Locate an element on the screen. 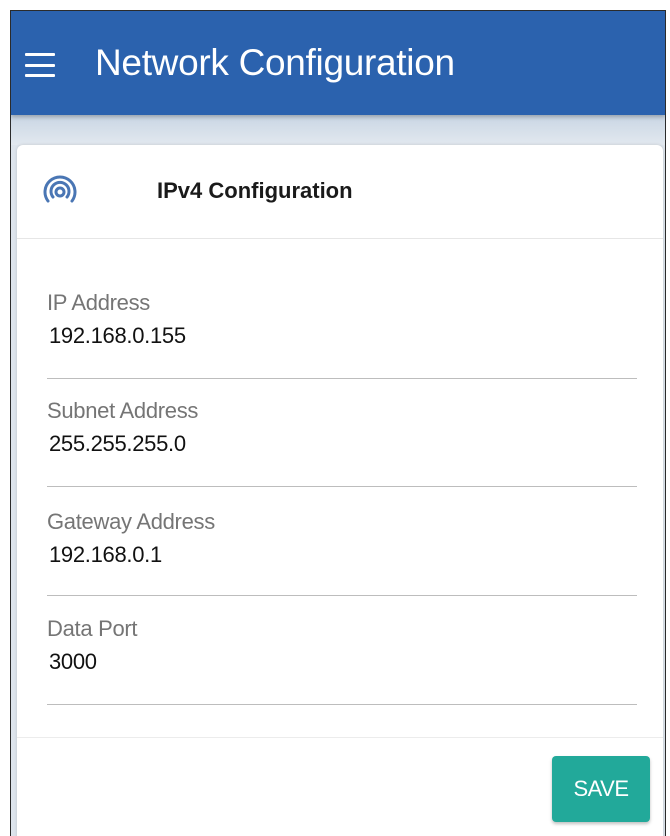 The width and height of the screenshot is (670, 836). gateway-address-field: Gateway Address 192.168.0.1 is located at coordinates (342, 552).